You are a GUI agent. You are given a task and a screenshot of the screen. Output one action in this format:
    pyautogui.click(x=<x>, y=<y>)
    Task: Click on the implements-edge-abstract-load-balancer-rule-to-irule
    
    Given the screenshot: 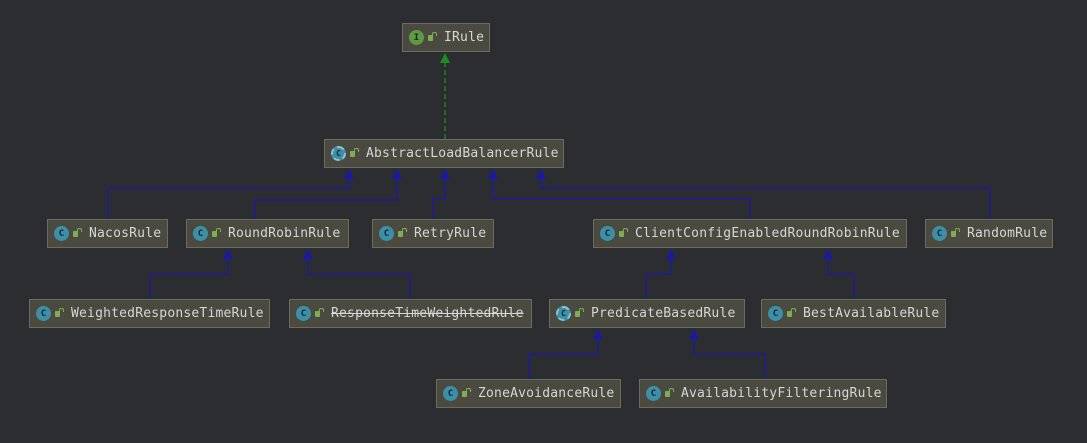 What is the action you would take?
    pyautogui.click(x=445, y=96)
    